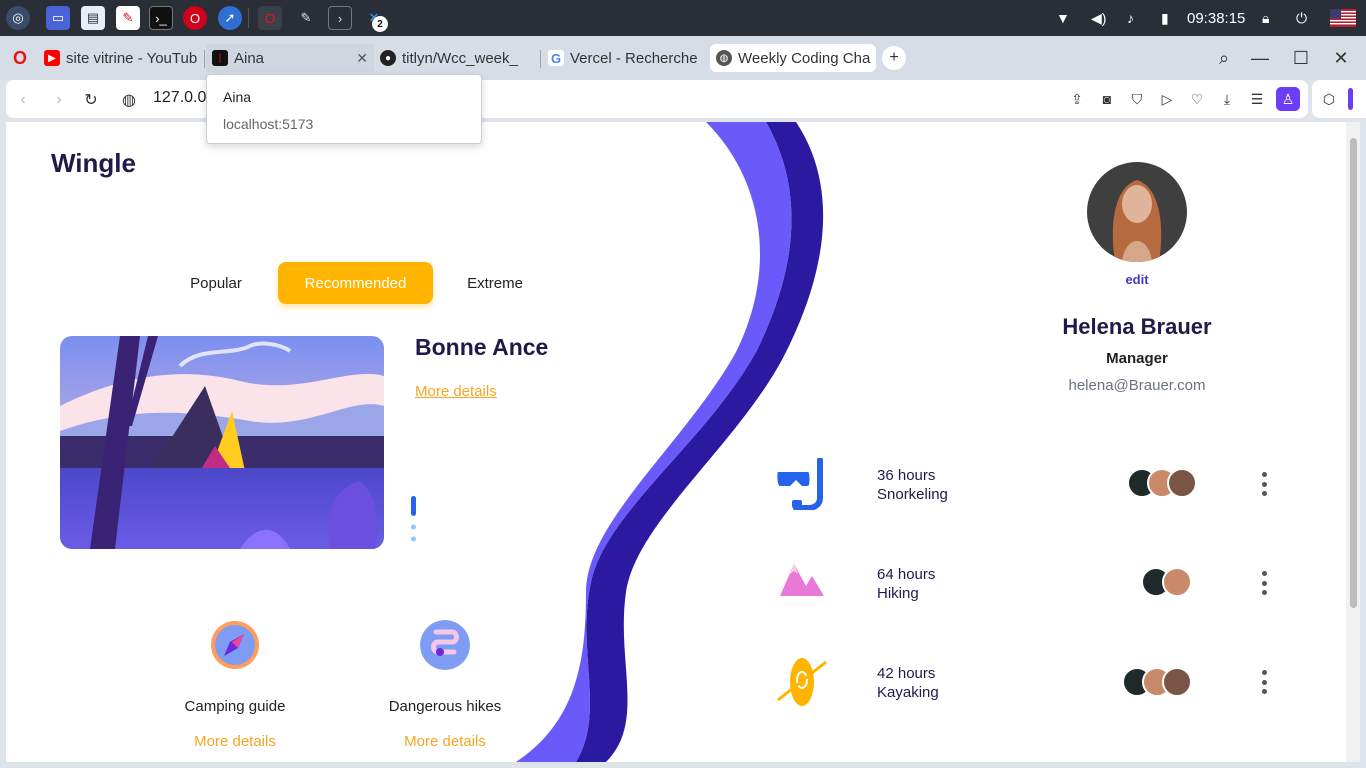  What do you see at coordinates (1216, 18) in the screenshot?
I see `clock: 09:38:15` at bounding box center [1216, 18].